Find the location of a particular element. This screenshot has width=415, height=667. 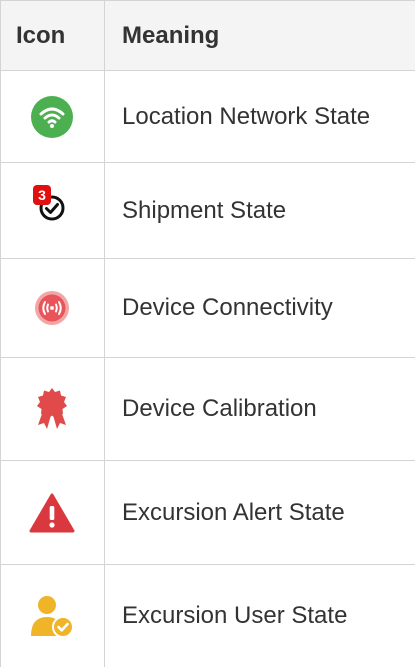

table-row: 3 Shipment State is located at coordinates (207, 211).